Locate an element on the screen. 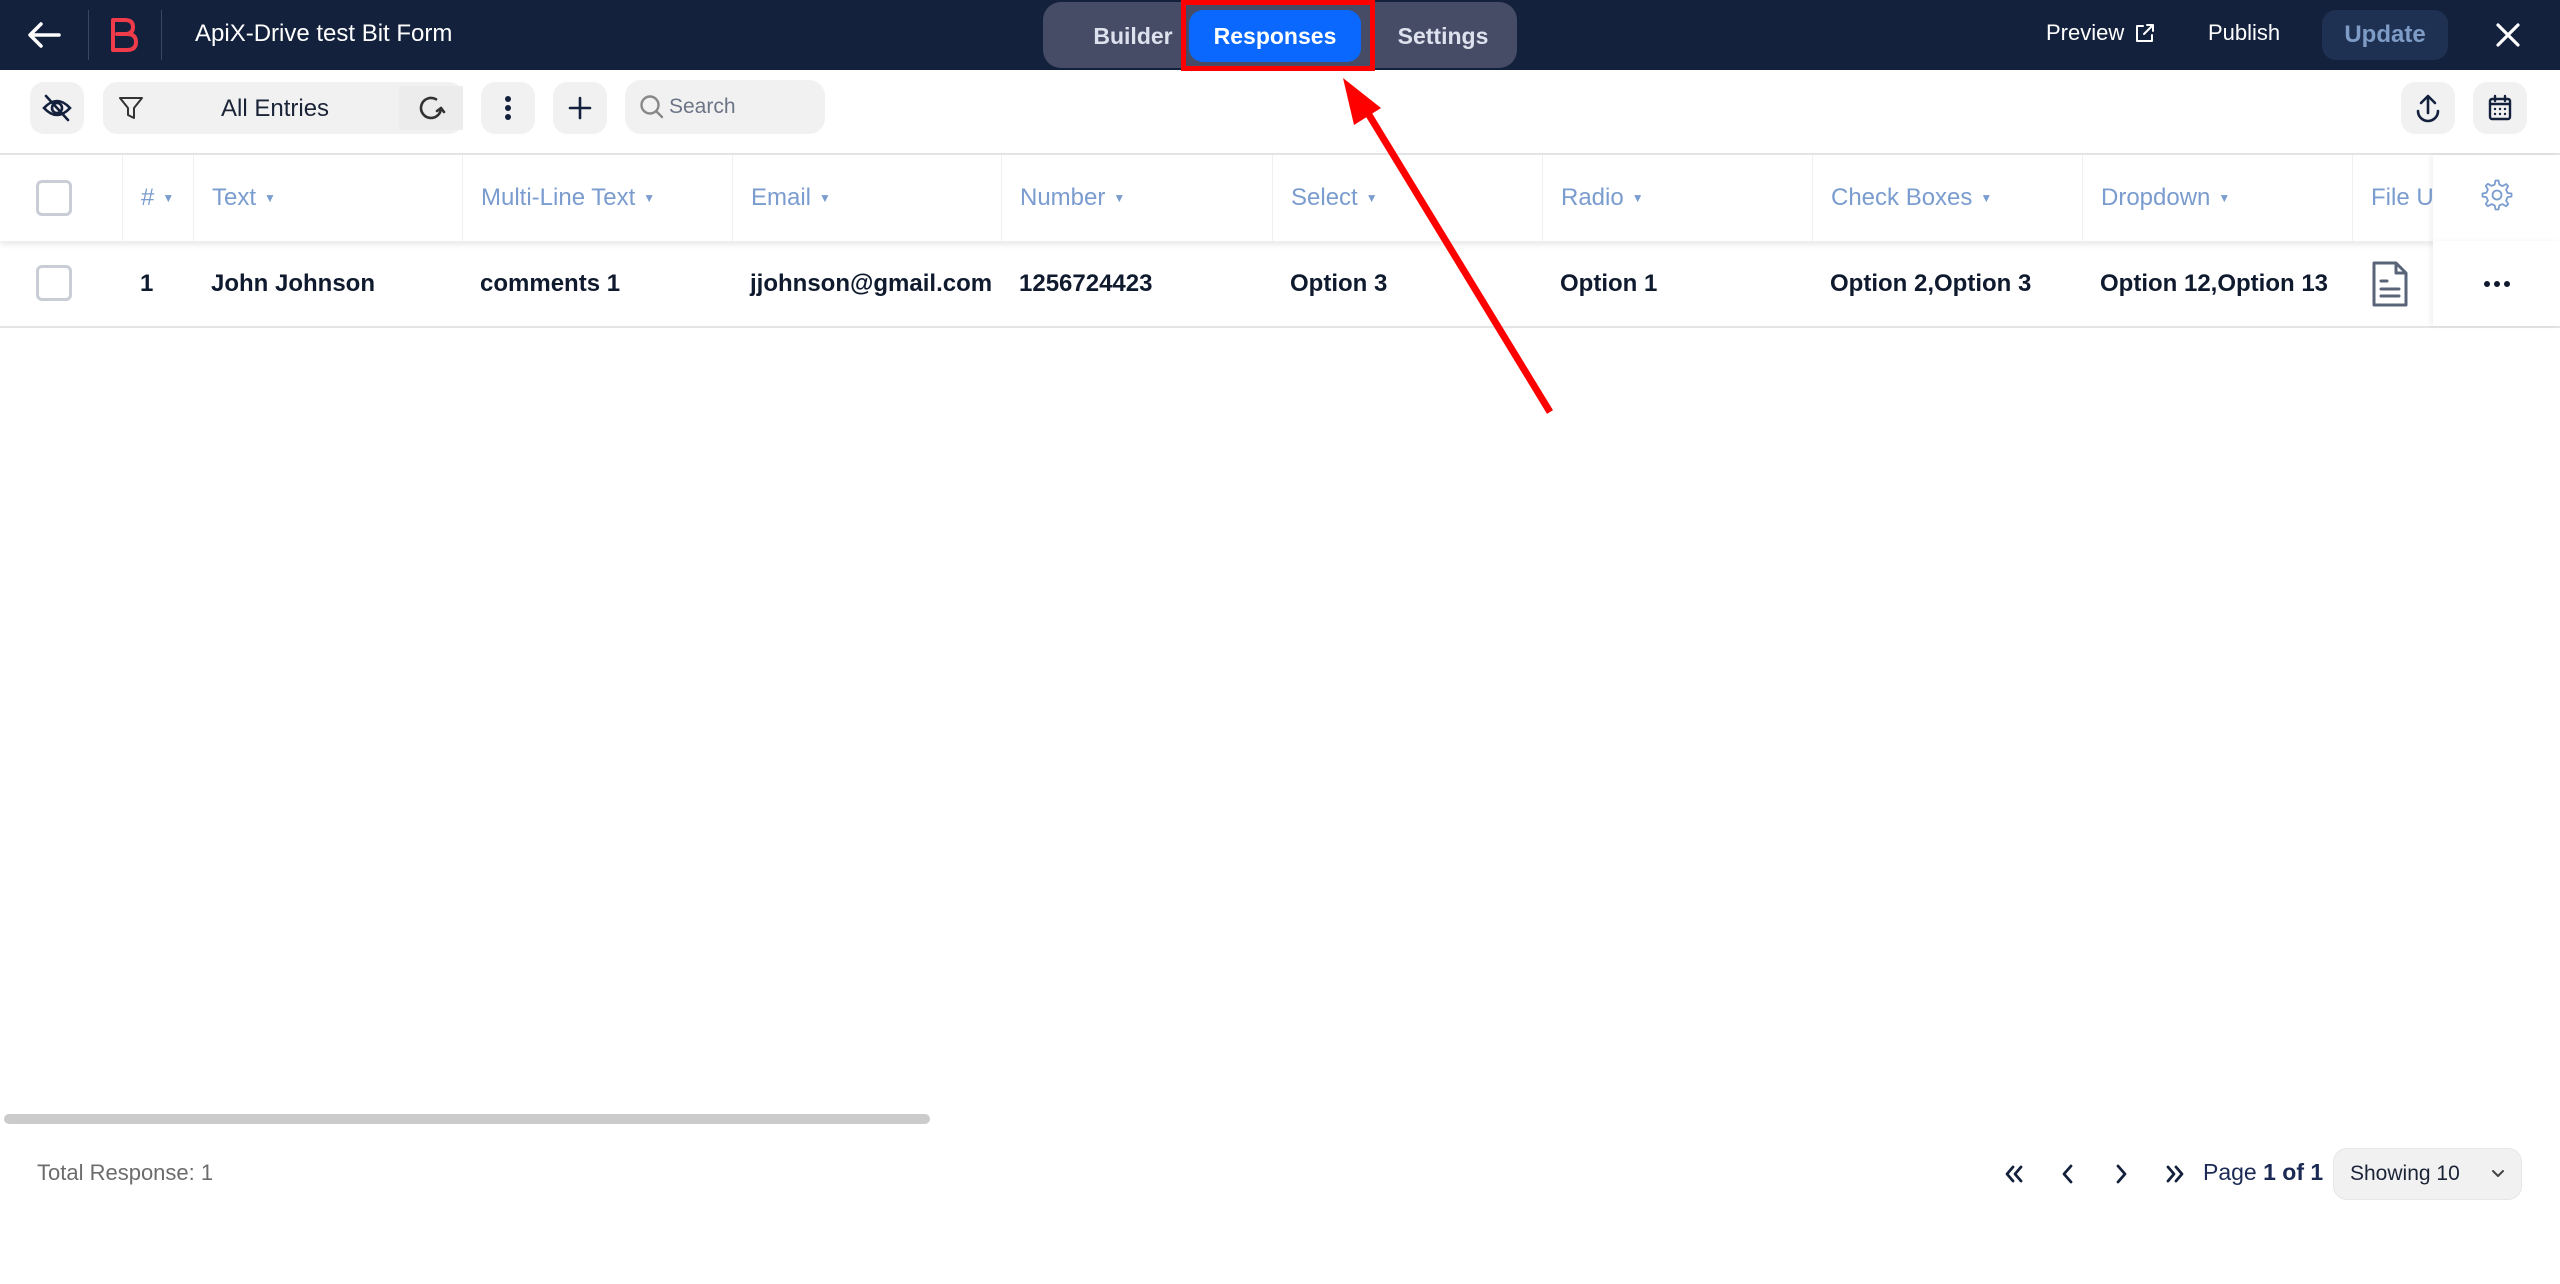 The width and height of the screenshot is (2560, 1284). cell-number: 1256724423 is located at coordinates (1086, 283).